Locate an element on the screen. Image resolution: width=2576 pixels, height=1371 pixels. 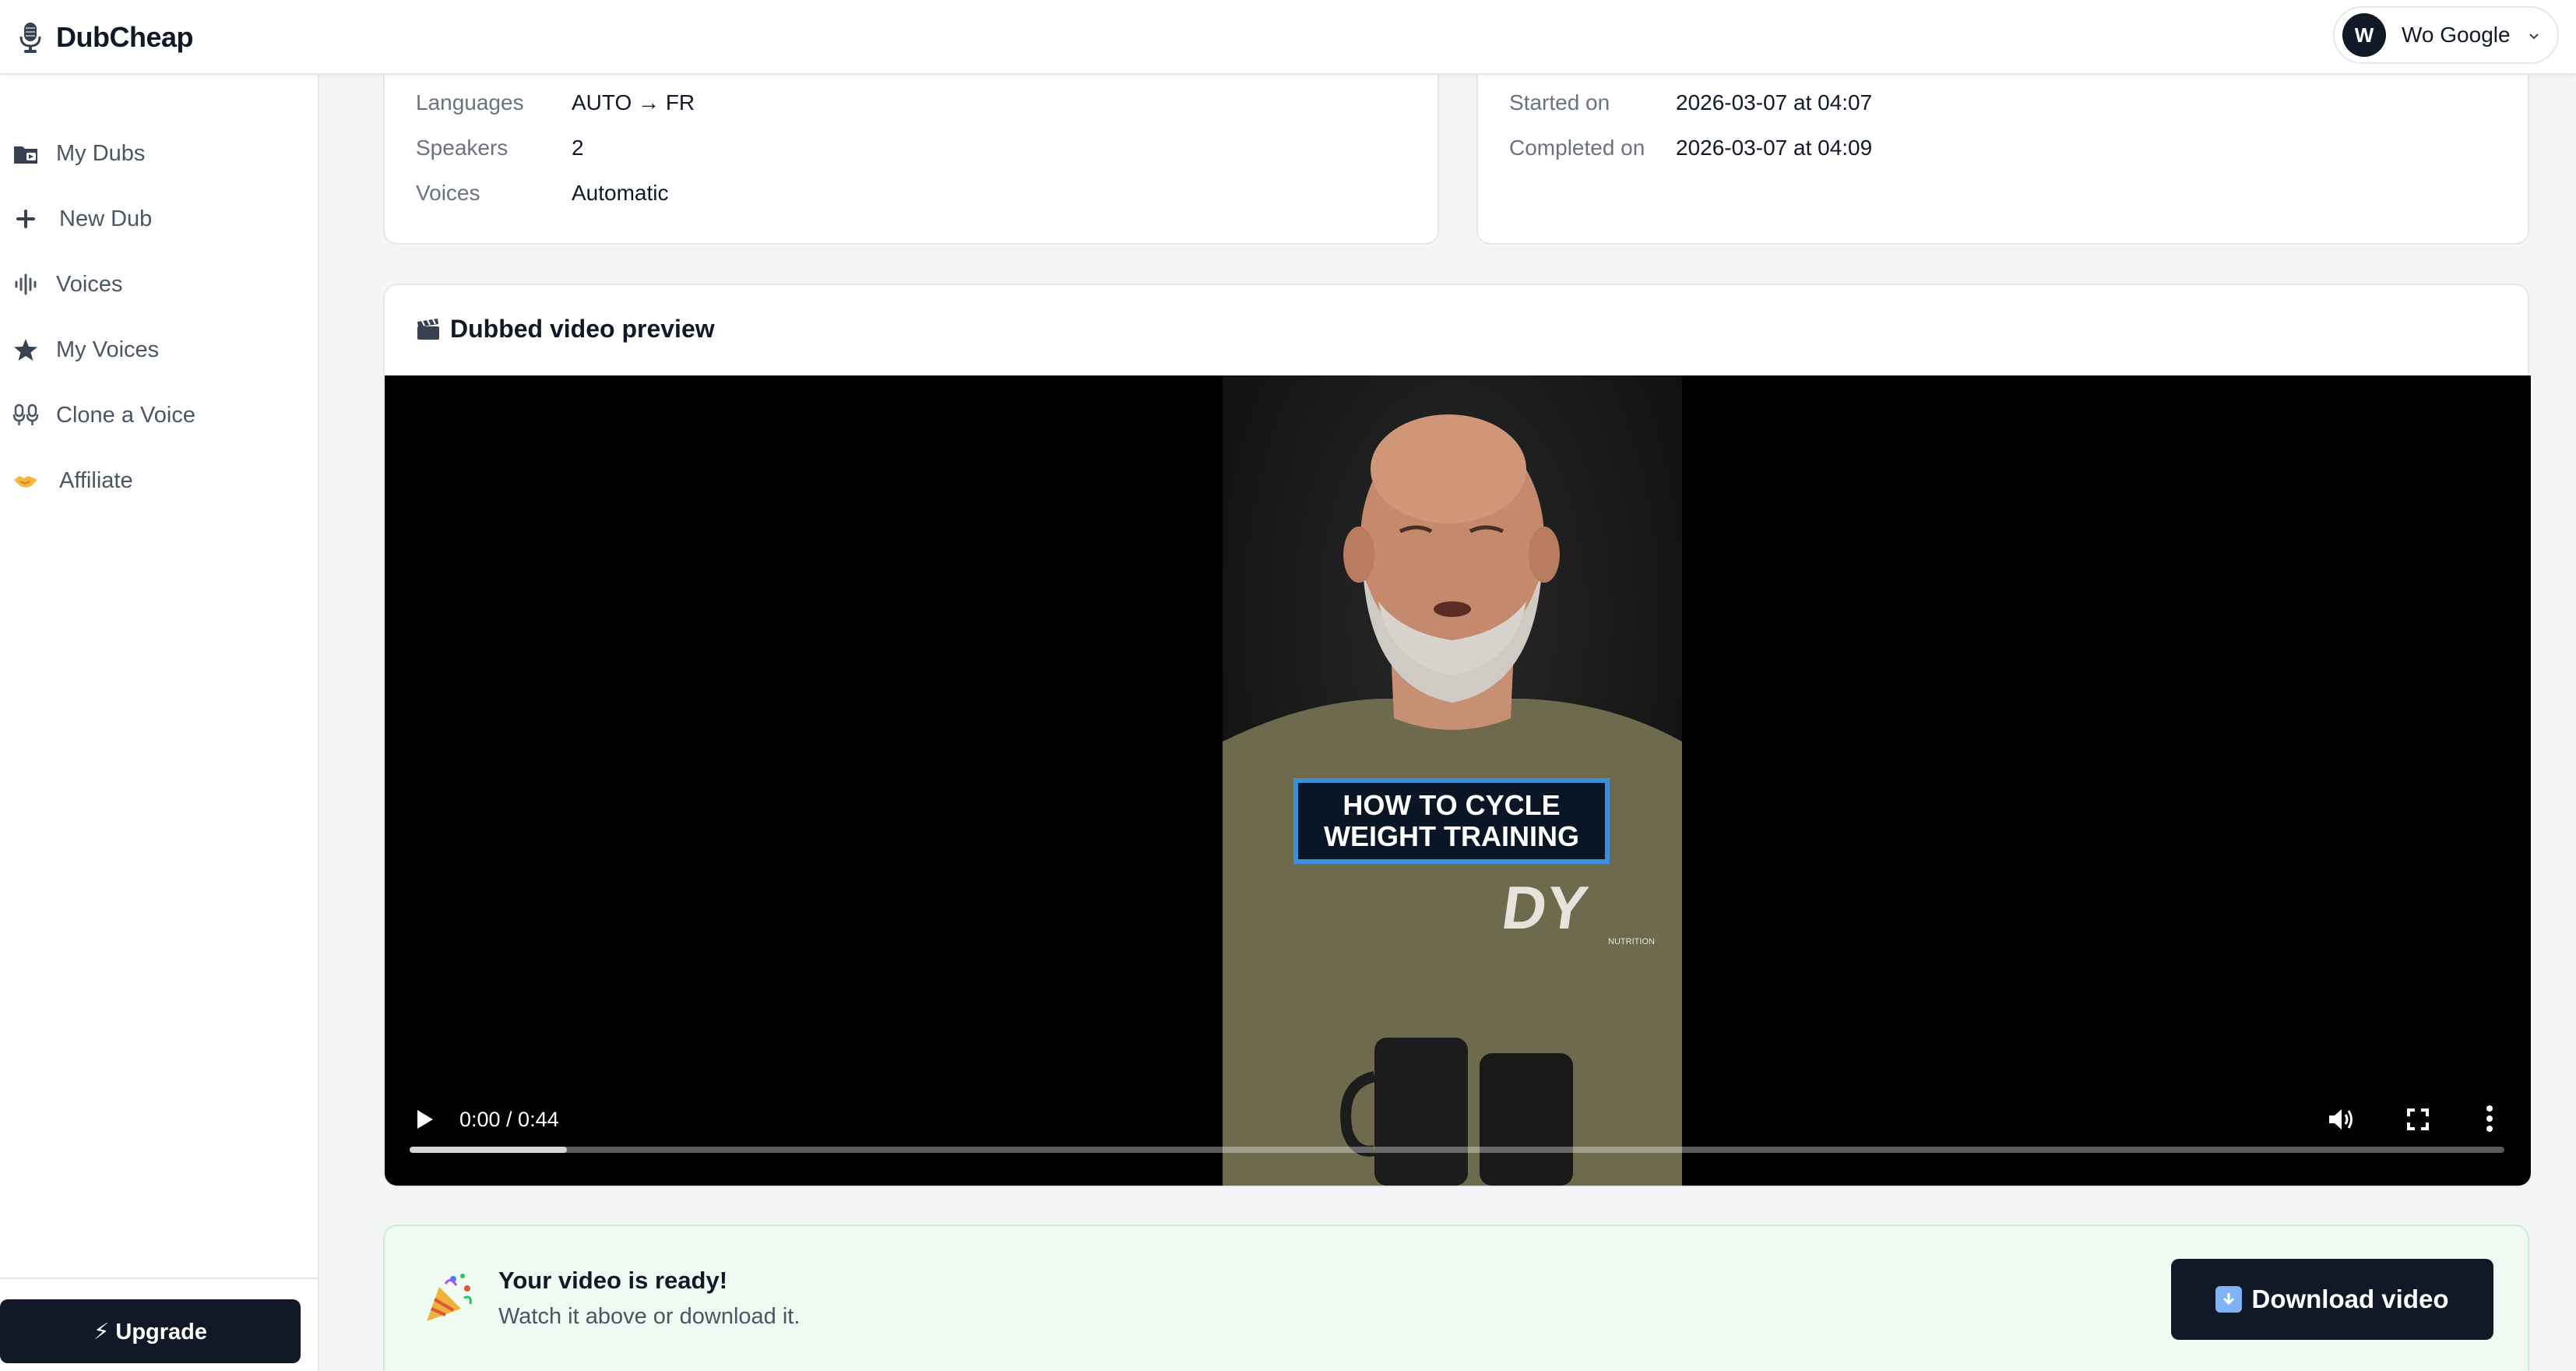
sidebar-item-voices: Voices is located at coordinates (159, 284).